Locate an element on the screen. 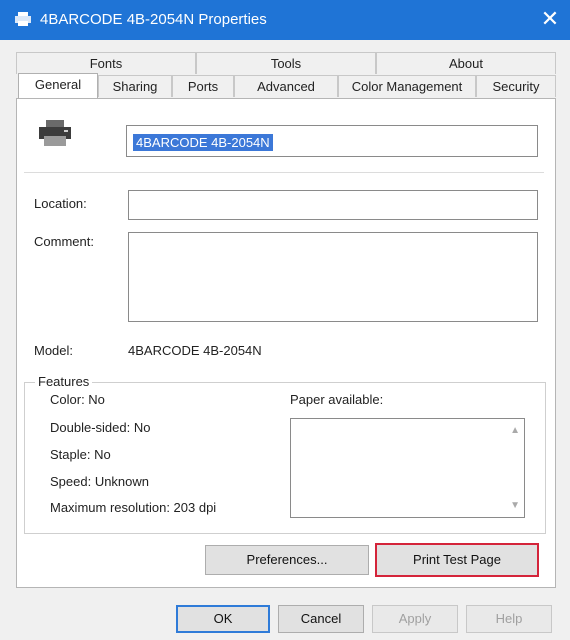  feature-double-sided: Double-sided: No is located at coordinates (100, 427).